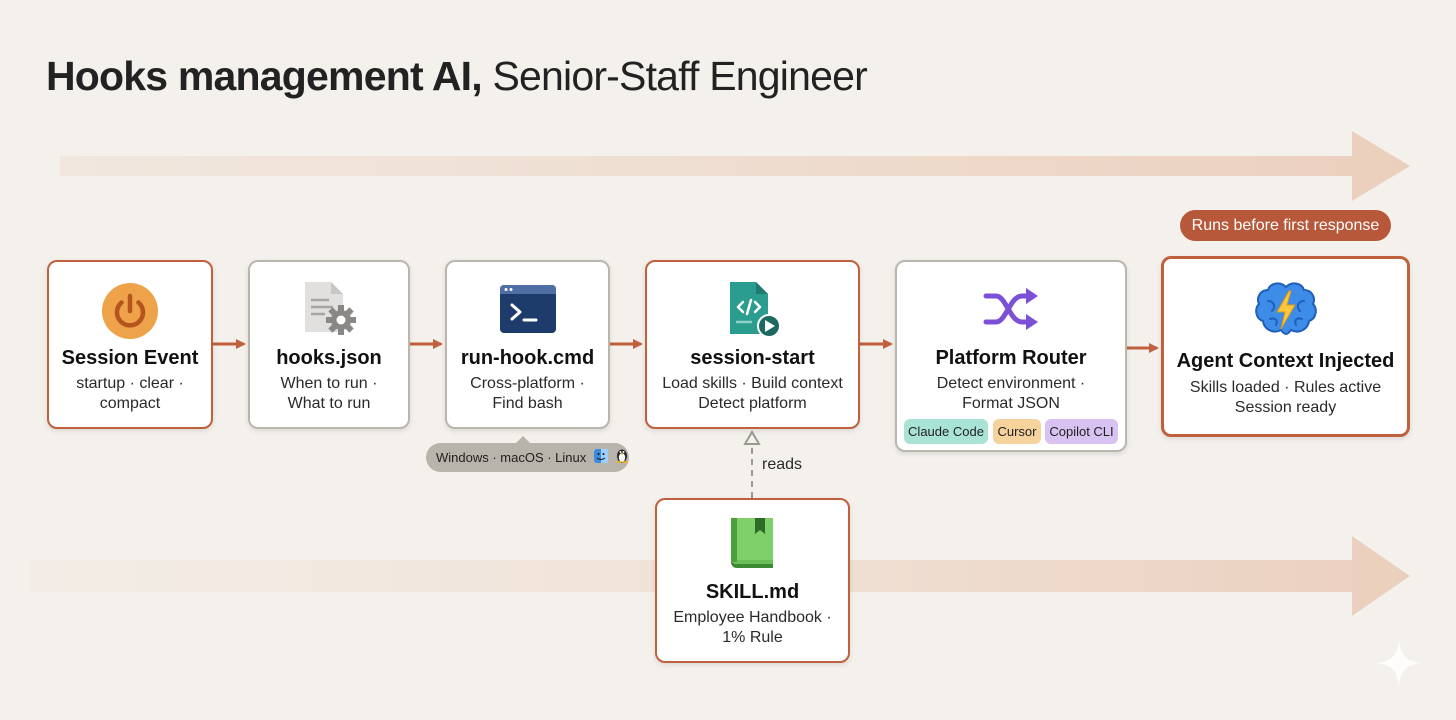  What do you see at coordinates (329, 344) in the screenshot?
I see `node-hooks-json: hooks.json When to run · What to run` at bounding box center [329, 344].